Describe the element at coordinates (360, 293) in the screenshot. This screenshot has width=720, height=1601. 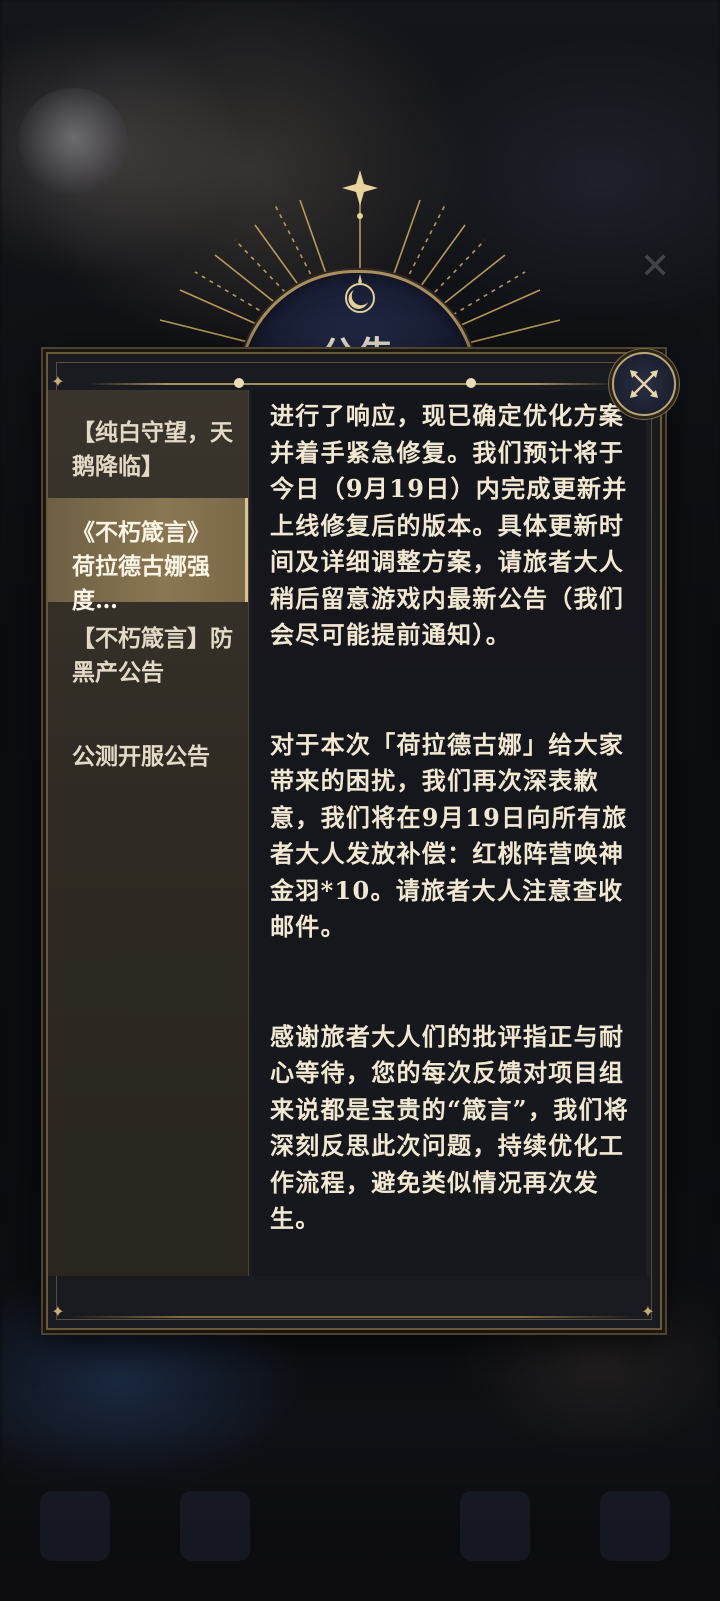
I see `crescent-moon-icon` at that location.